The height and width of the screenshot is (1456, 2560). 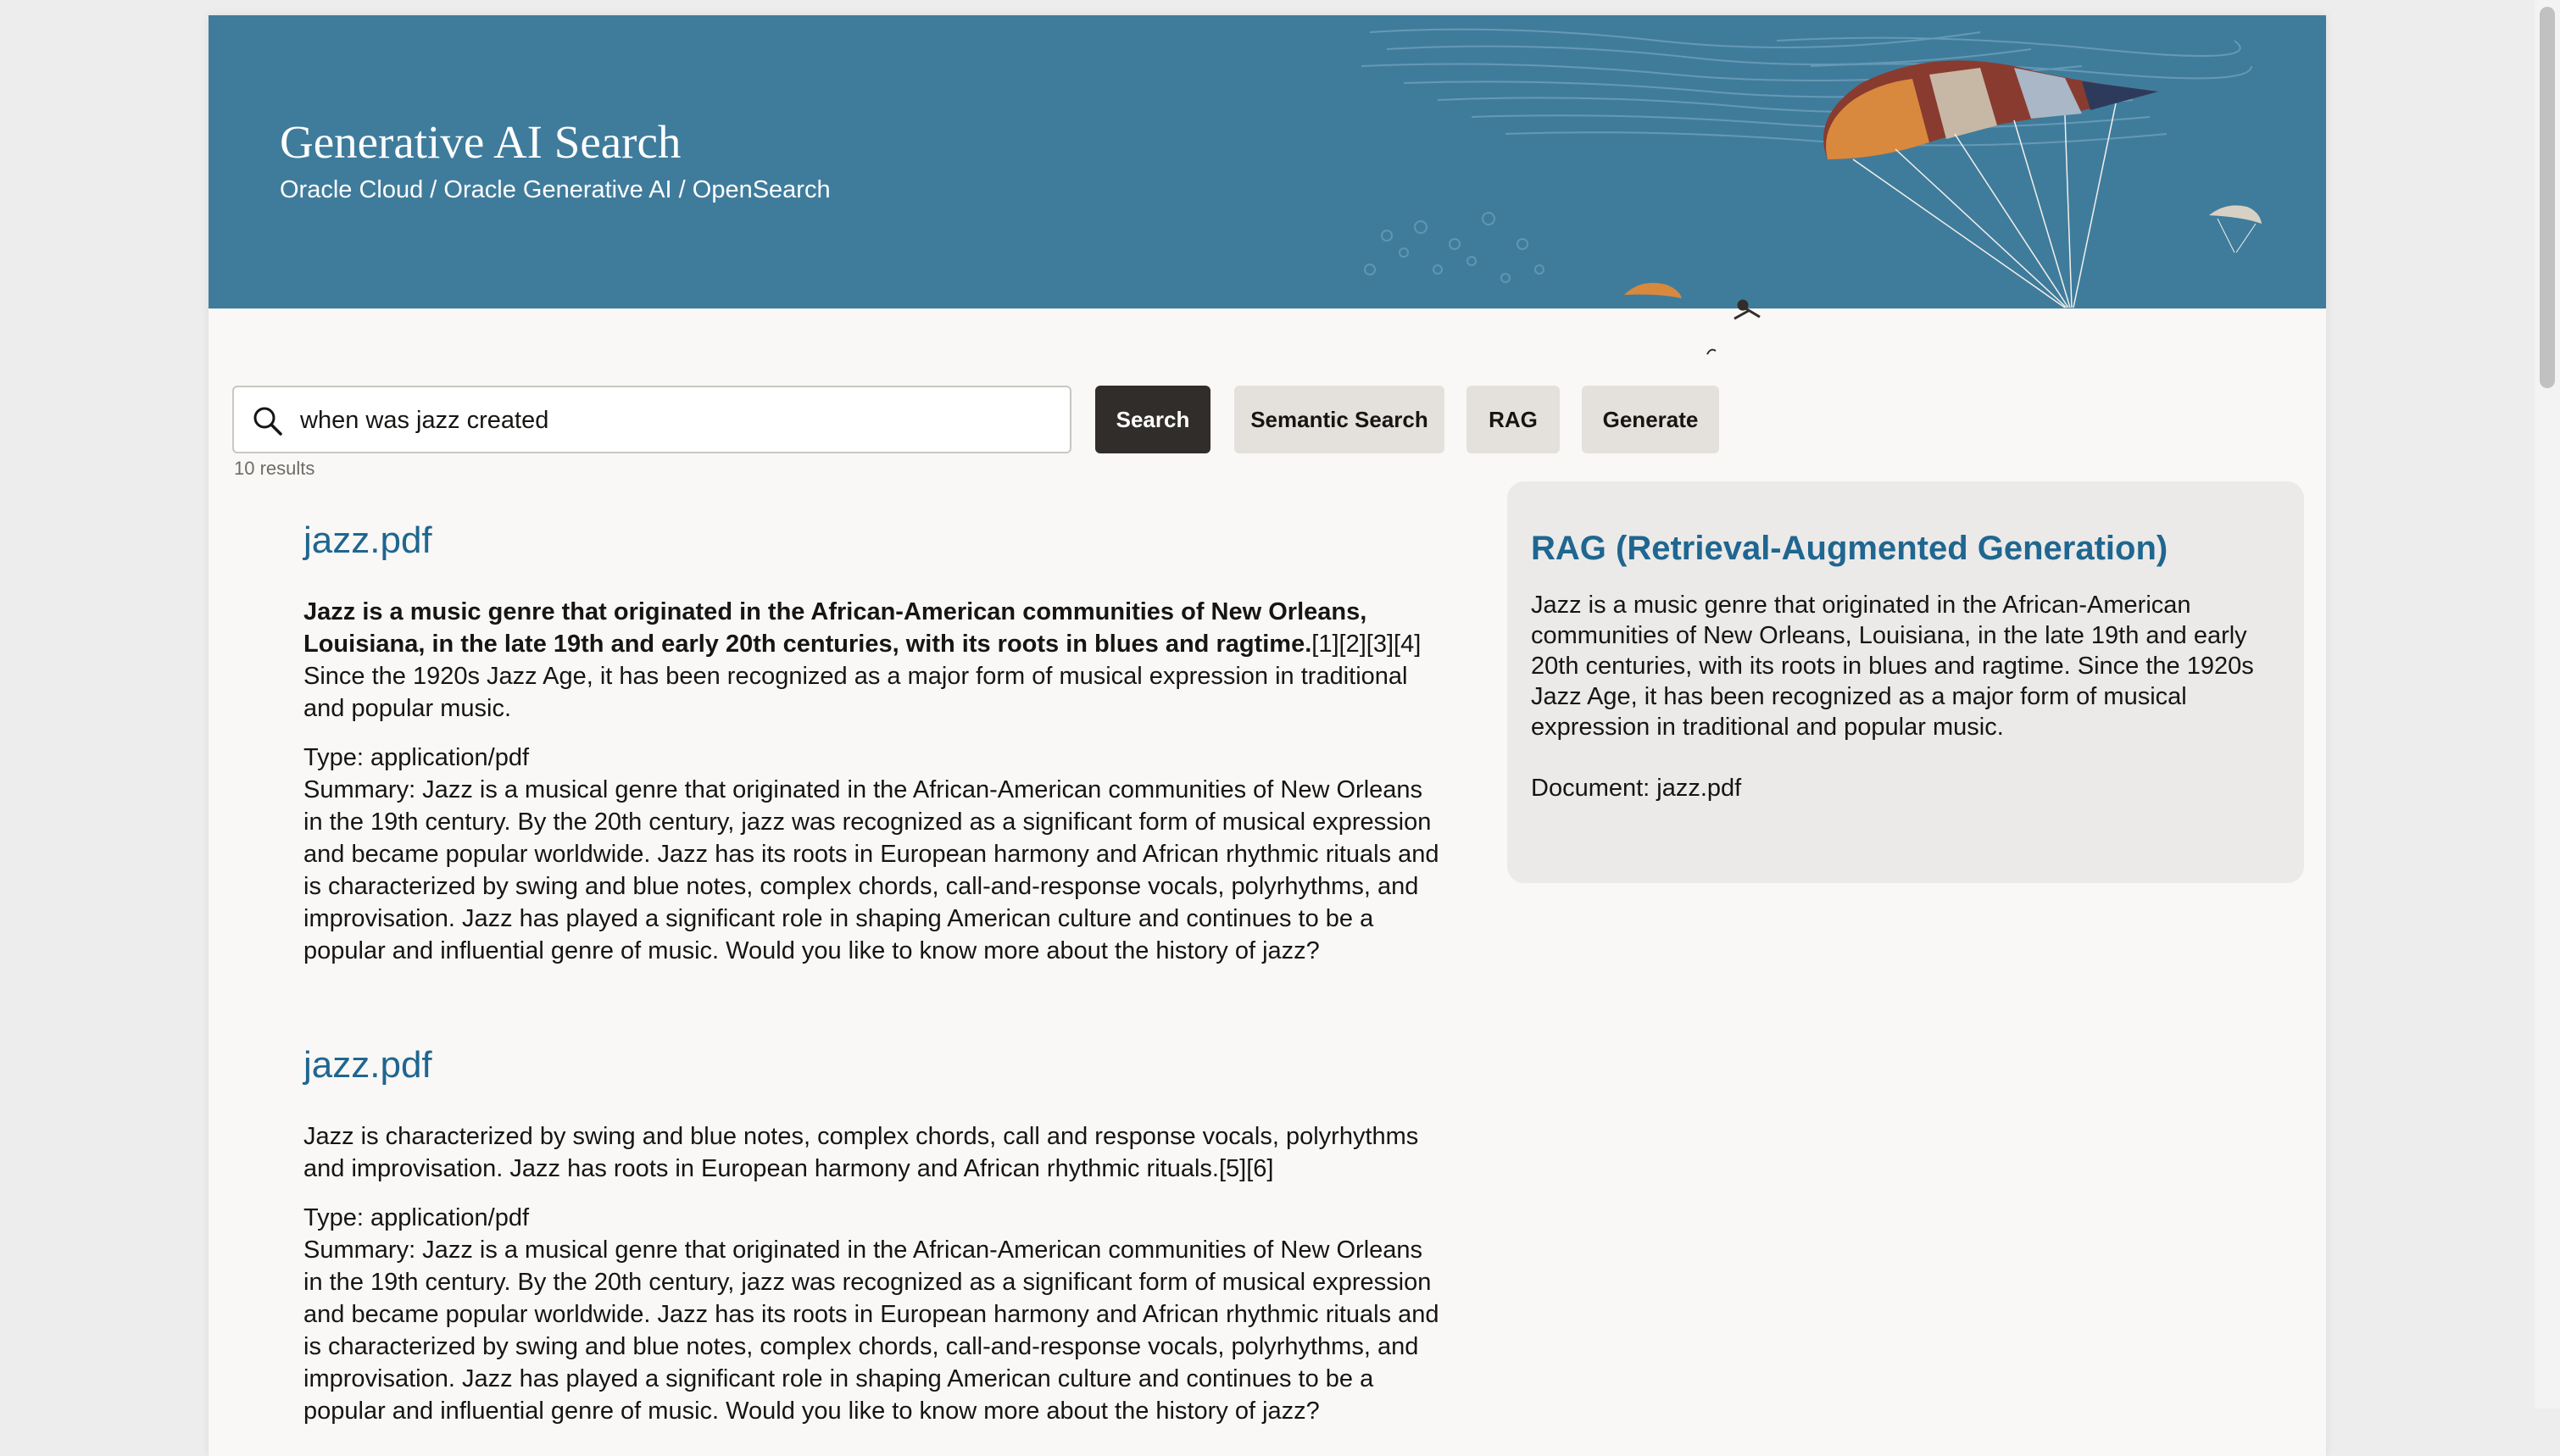 I want to click on scrollbar-thumb, so click(x=2547, y=197).